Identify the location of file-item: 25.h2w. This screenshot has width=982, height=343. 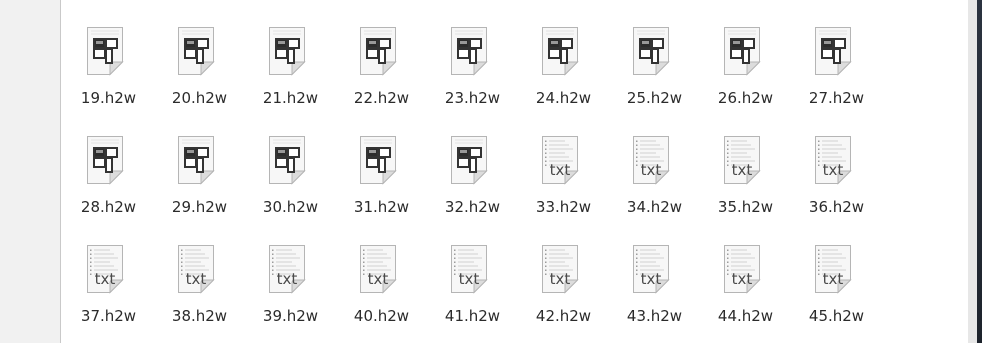
(662, 74).